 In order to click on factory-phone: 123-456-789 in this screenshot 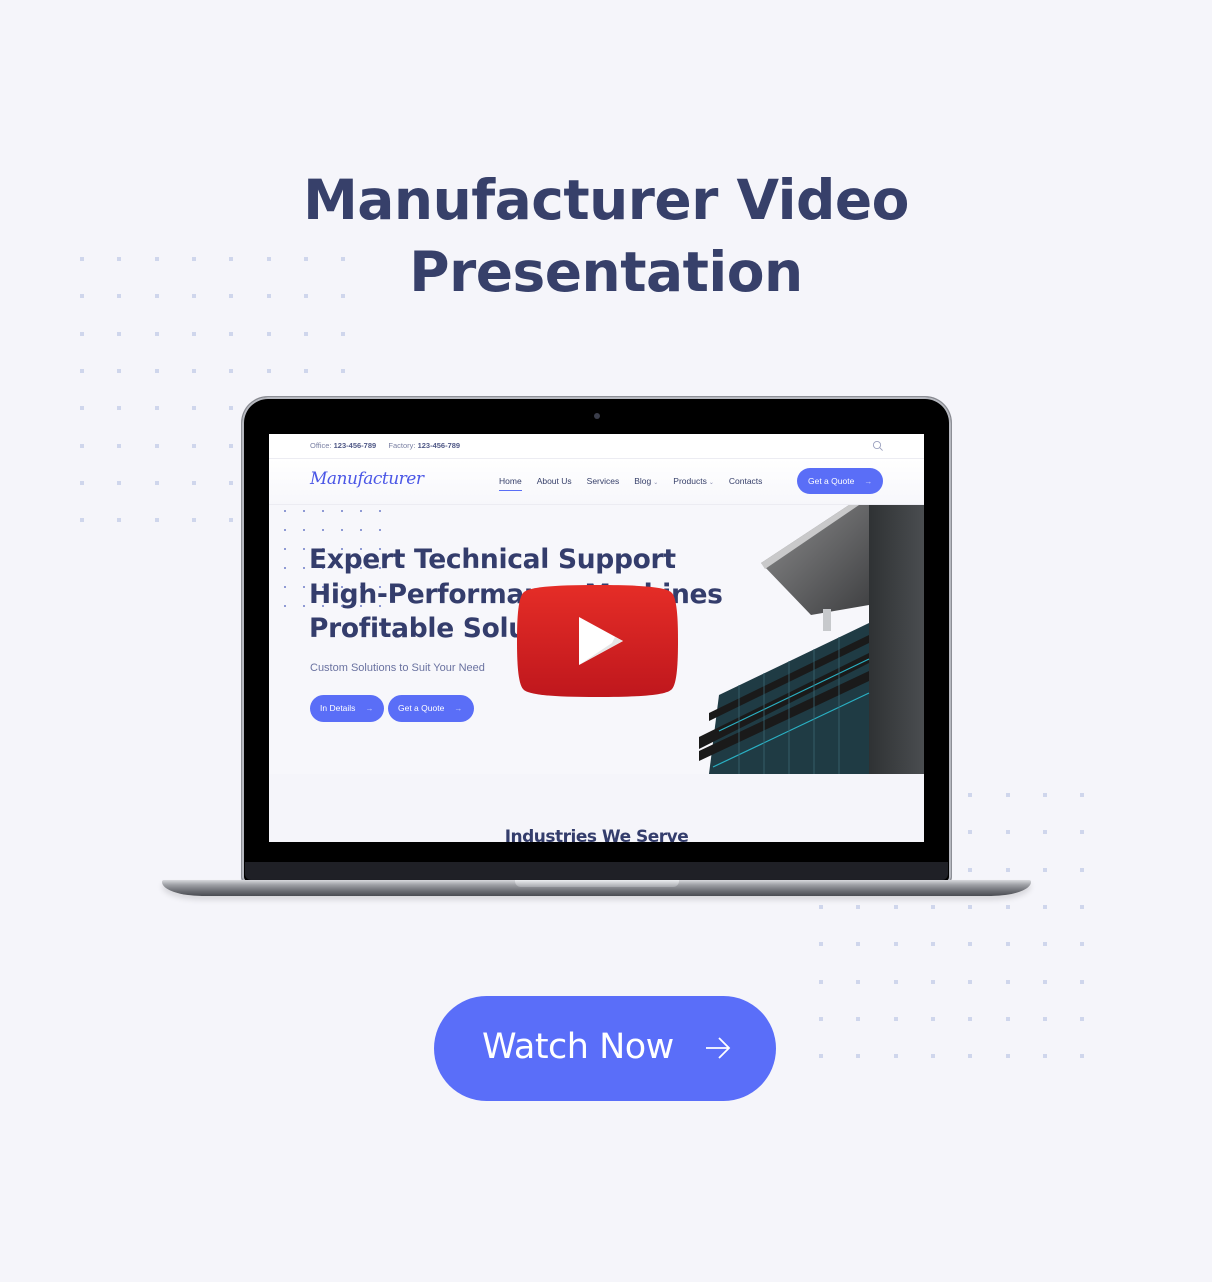, I will do `click(439, 445)`.